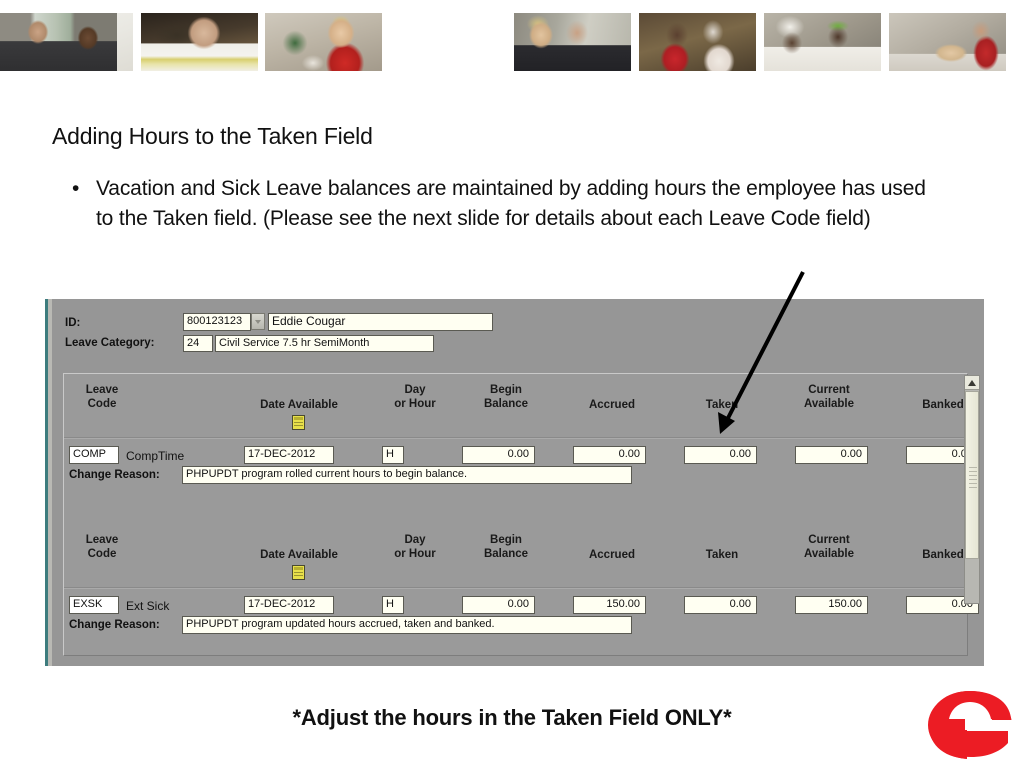 The image size is (1024, 768). Describe the element at coordinates (114, 475) in the screenshot. I see `row-1-change-reason-label: Change Reason:` at that location.